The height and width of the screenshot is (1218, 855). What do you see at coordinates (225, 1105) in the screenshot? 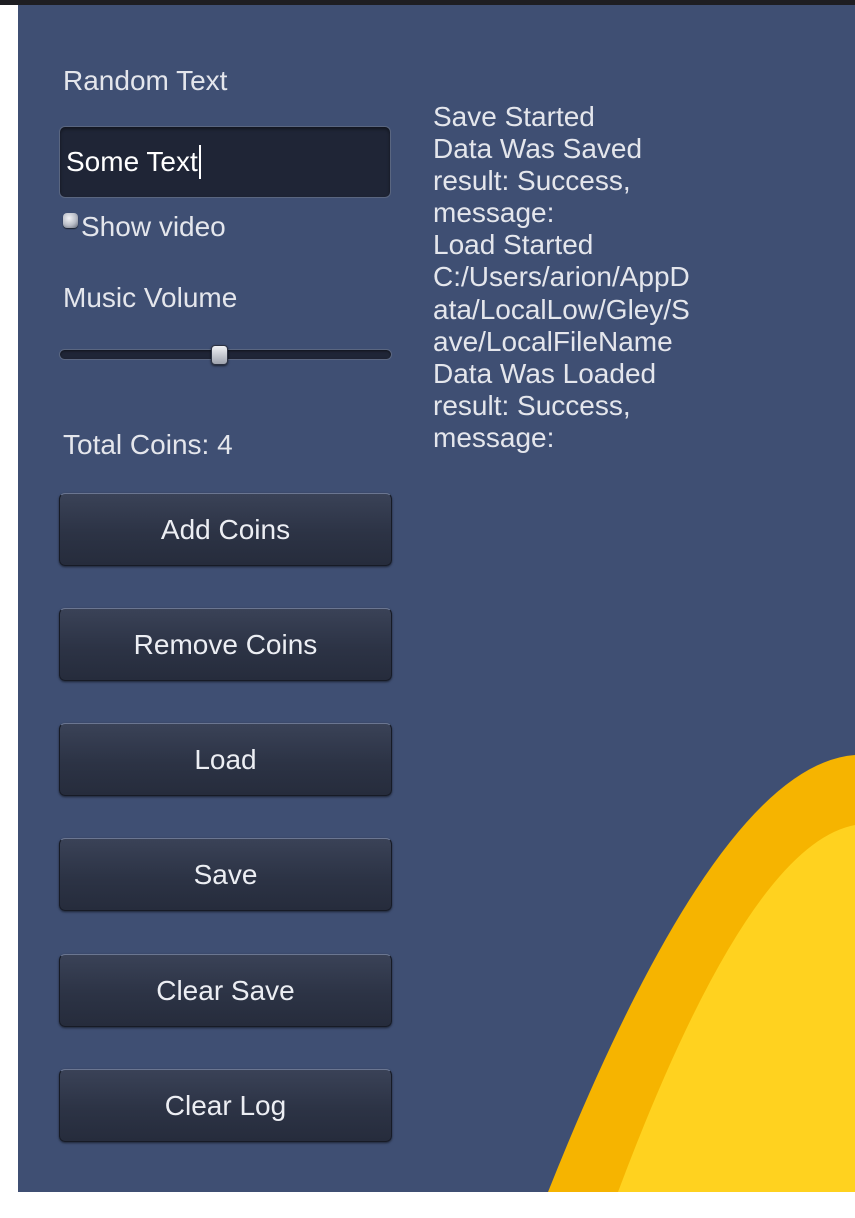
I see `clear-log-button: Clear Log` at bounding box center [225, 1105].